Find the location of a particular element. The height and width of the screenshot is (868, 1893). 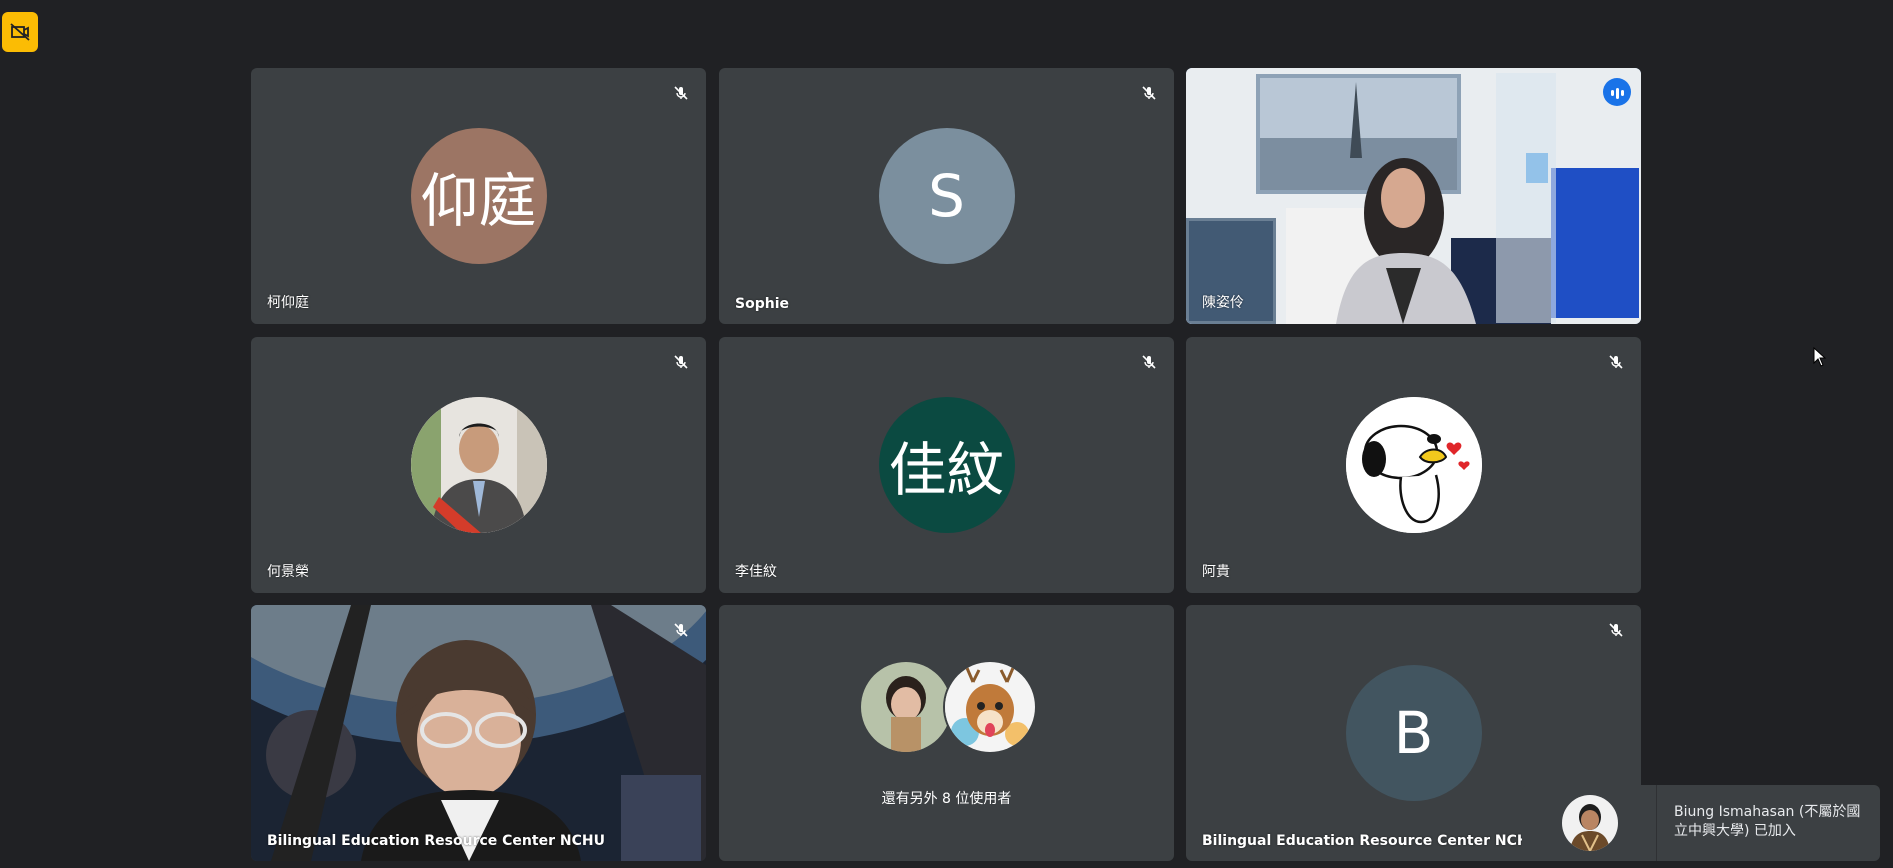

participant-tile: S Sophie is located at coordinates (946, 196).